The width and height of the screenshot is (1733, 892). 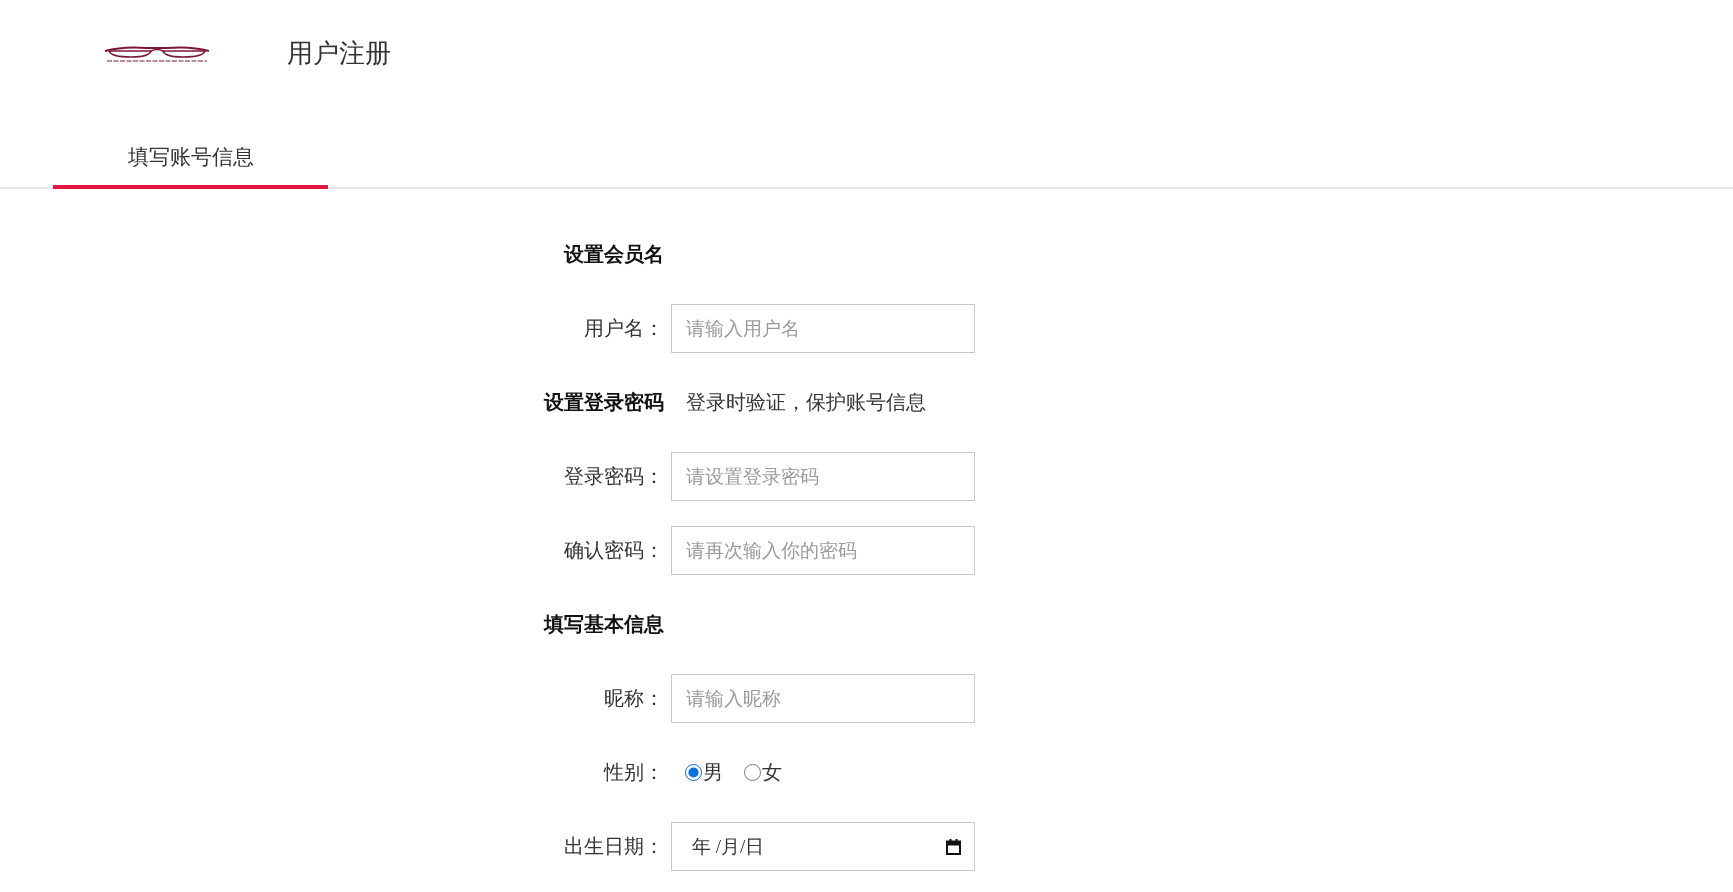 I want to click on password-field: 请设置登录密码, so click(x=823, y=476).